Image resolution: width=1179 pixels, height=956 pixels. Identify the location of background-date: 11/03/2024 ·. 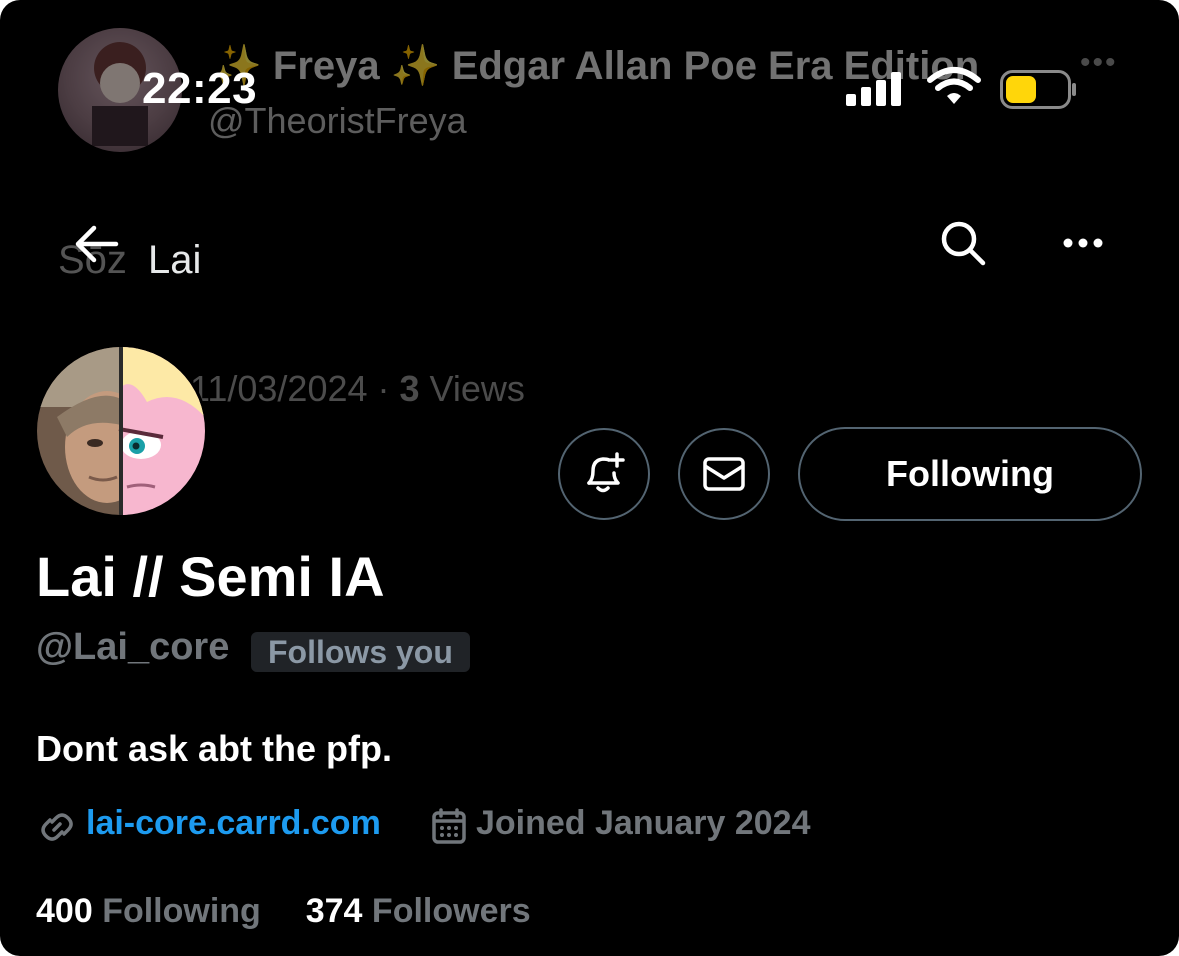
(295, 388).